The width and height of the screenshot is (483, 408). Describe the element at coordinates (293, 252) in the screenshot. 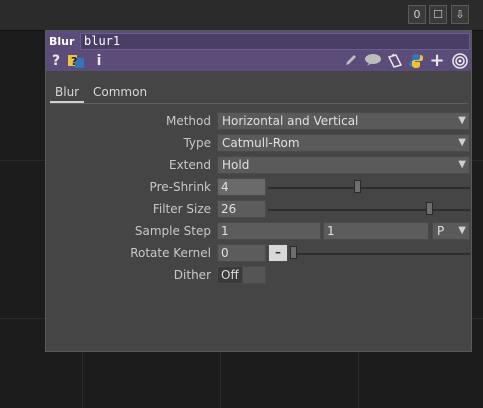

I see `rotate-kernel-slider-handle` at that location.